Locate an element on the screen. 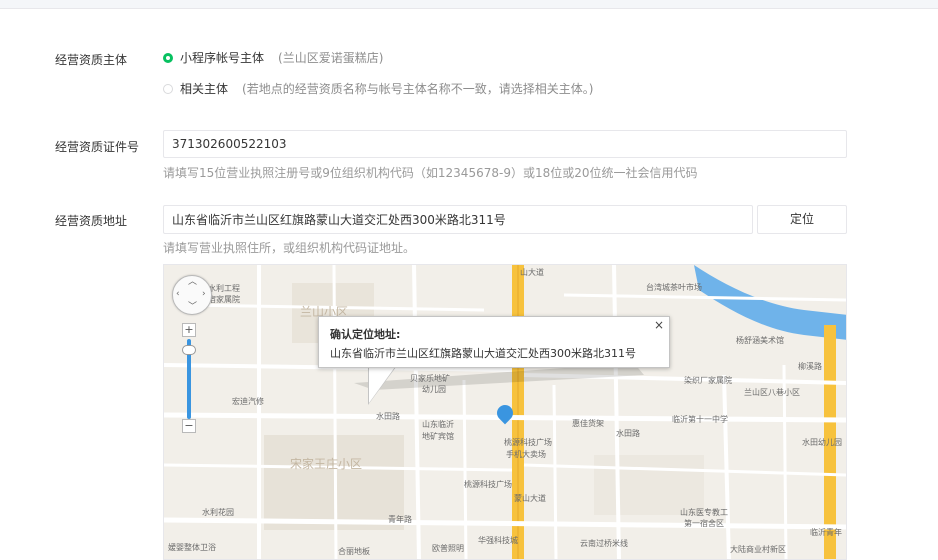 Image resolution: width=938 pixels, height=560 pixels. map-label: 山大道 is located at coordinates (532, 272).